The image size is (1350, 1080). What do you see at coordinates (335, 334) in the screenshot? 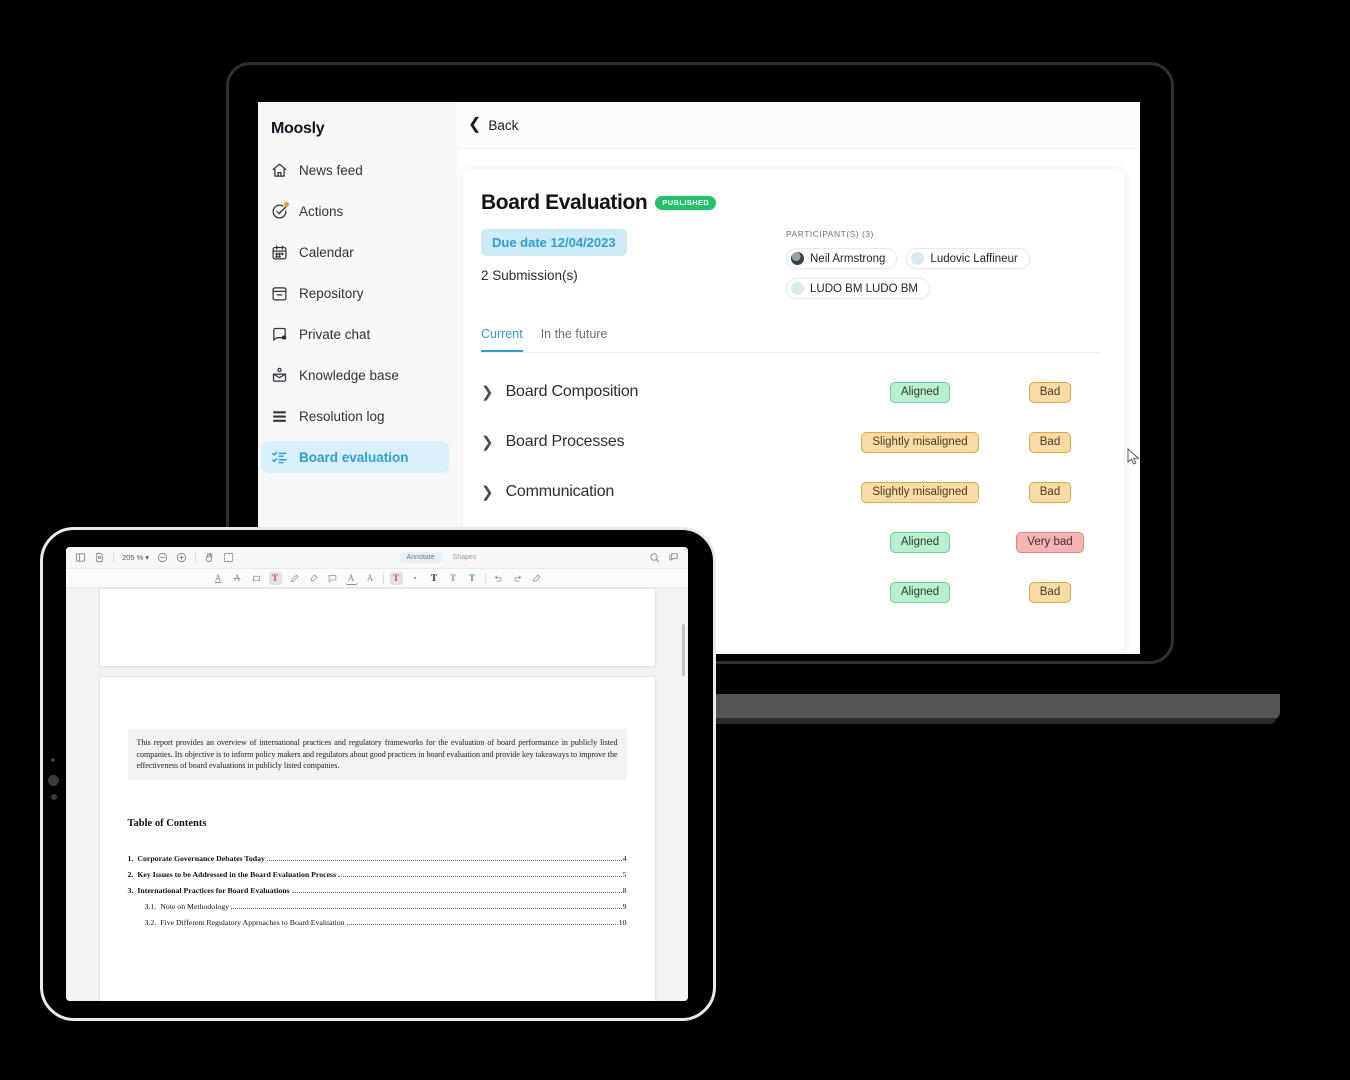
I see `sidebar-item-label: Private chat` at bounding box center [335, 334].